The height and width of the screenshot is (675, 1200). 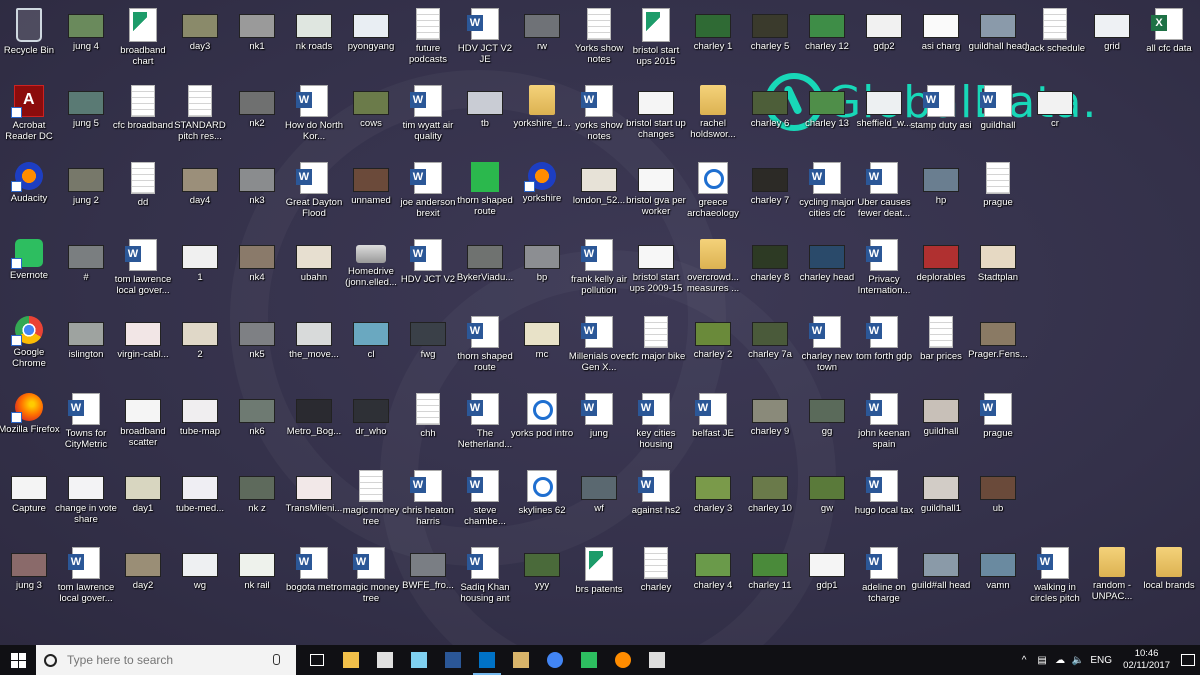 What do you see at coordinates (884, 503) in the screenshot?
I see `desktop-icon: hugo local tax` at bounding box center [884, 503].